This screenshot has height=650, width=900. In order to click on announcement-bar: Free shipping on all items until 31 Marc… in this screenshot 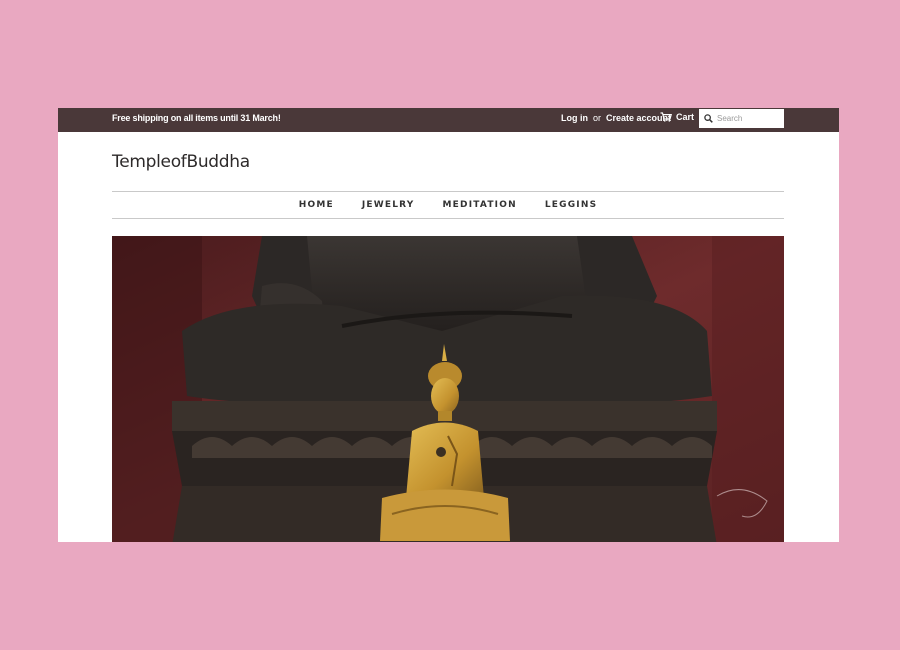, I will do `click(448, 120)`.